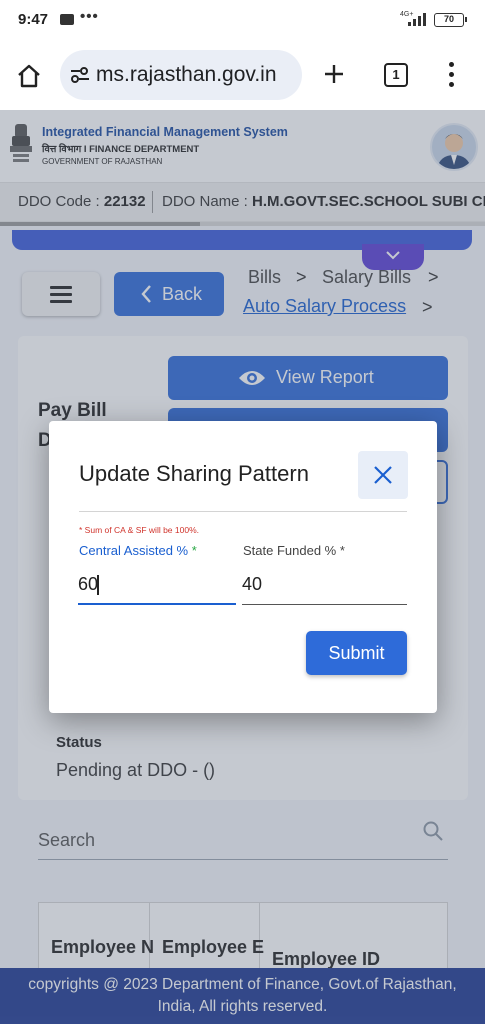 This screenshot has width=485, height=1024. What do you see at coordinates (33, 19) in the screenshot?
I see `status-time: 9:47` at bounding box center [33, 19].